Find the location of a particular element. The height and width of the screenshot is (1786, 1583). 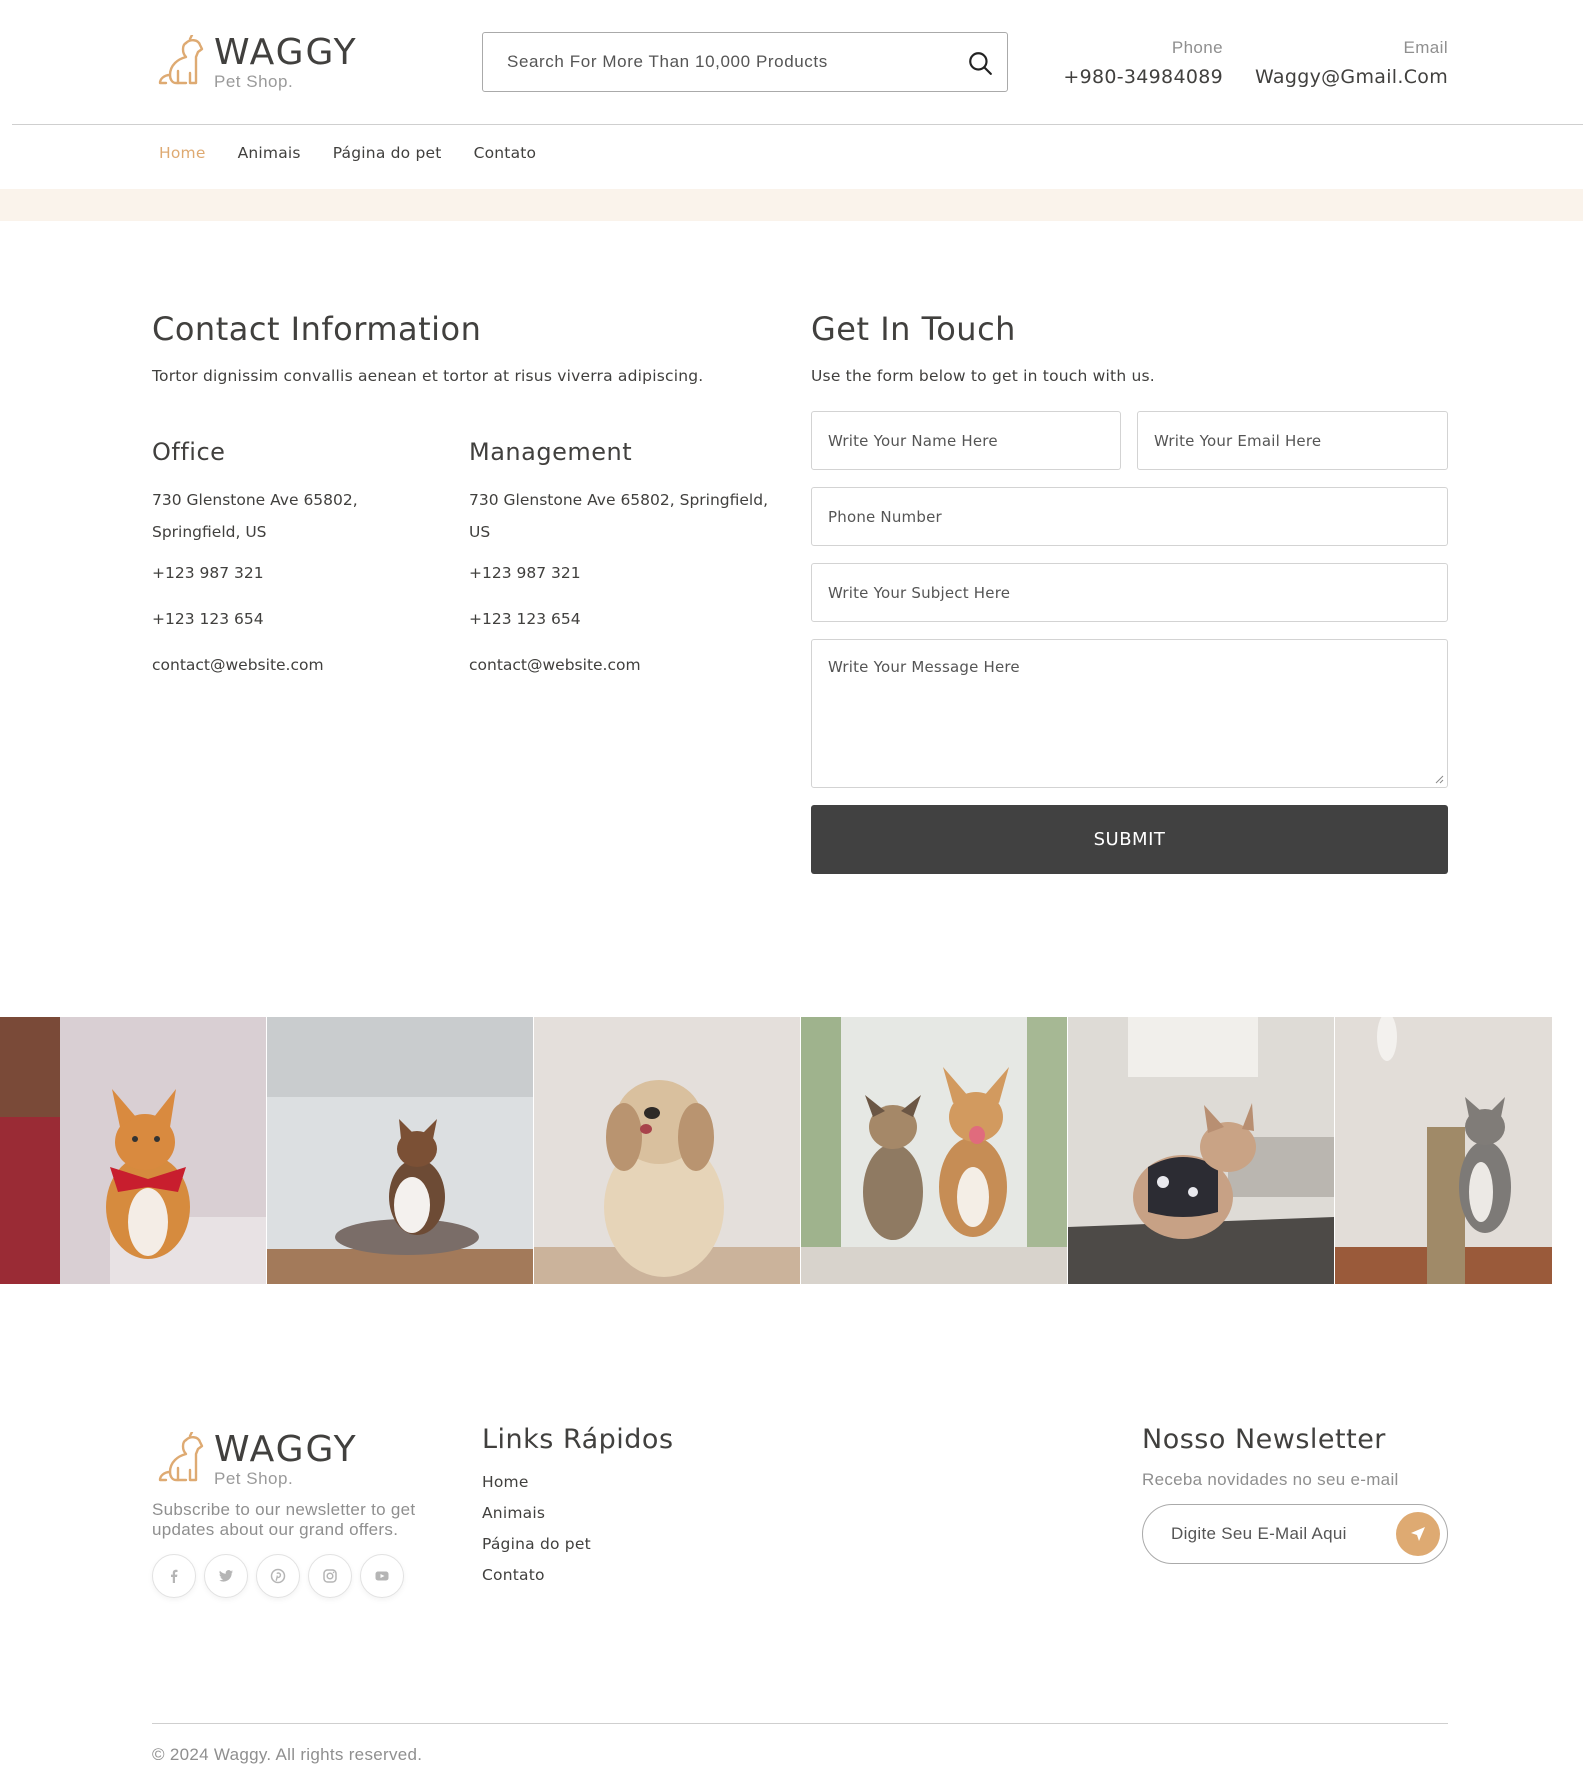

office-phone-1: +123 987 321 is located at coordinates (208, 573).